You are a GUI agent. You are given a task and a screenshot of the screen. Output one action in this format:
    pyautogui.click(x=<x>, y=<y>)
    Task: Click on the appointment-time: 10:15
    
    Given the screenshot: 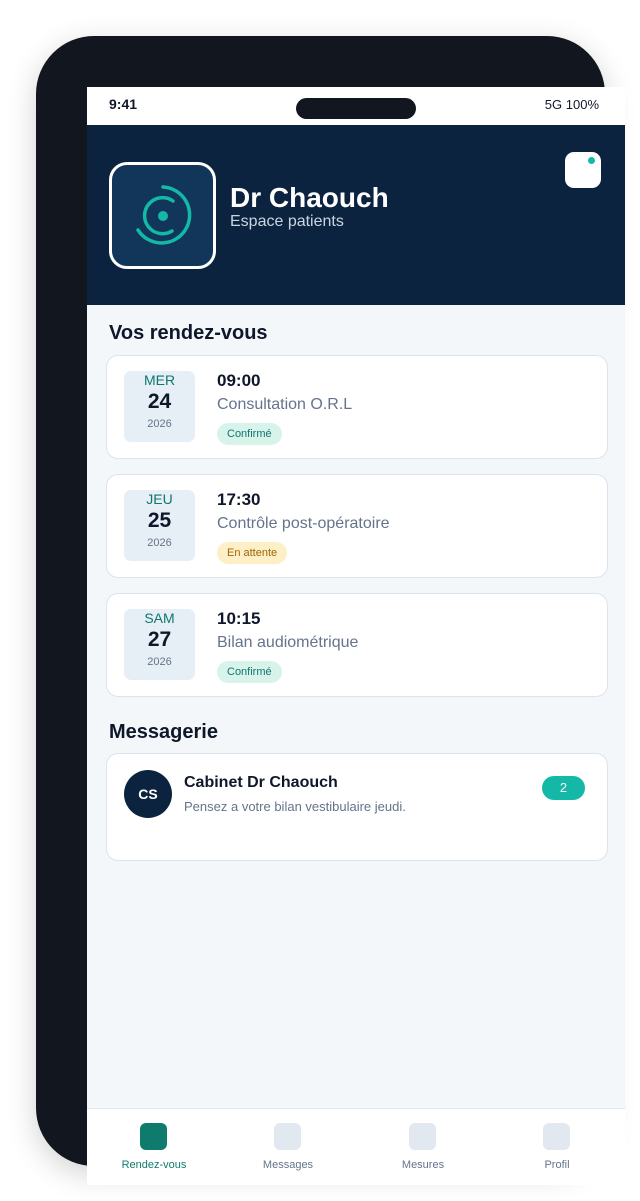 What is the action you would take?
    pyautogui.click(x=239, y=618)
    